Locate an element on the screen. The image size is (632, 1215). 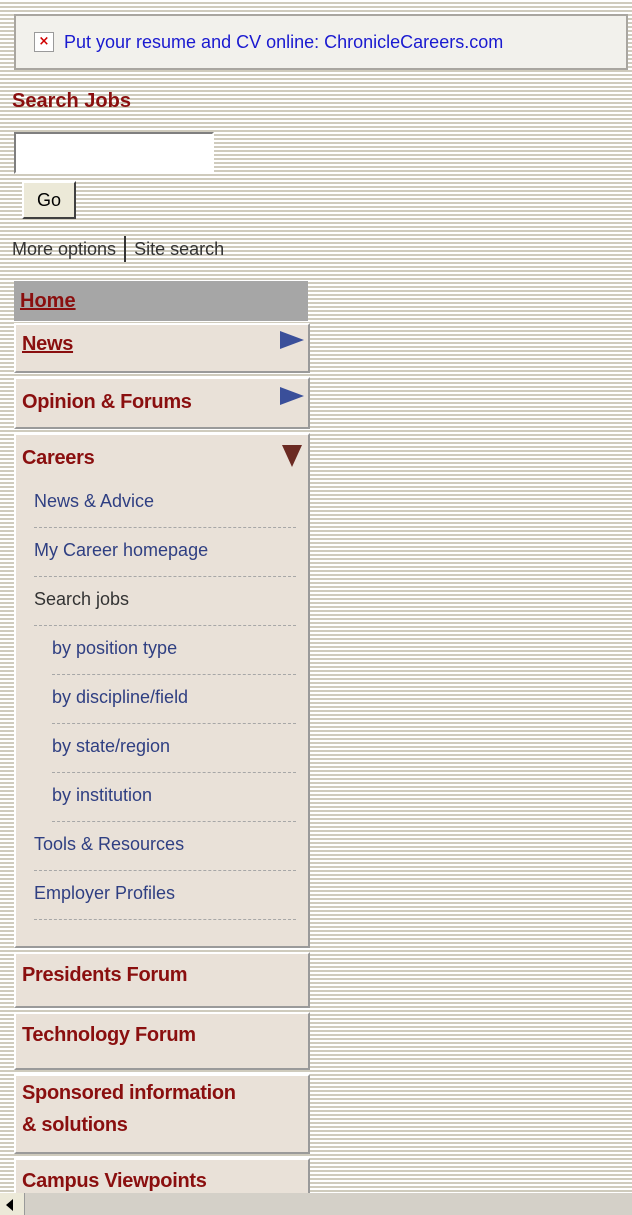
nav-opinion-forums: Opinion & Forums is located at coordinates (162, 403).